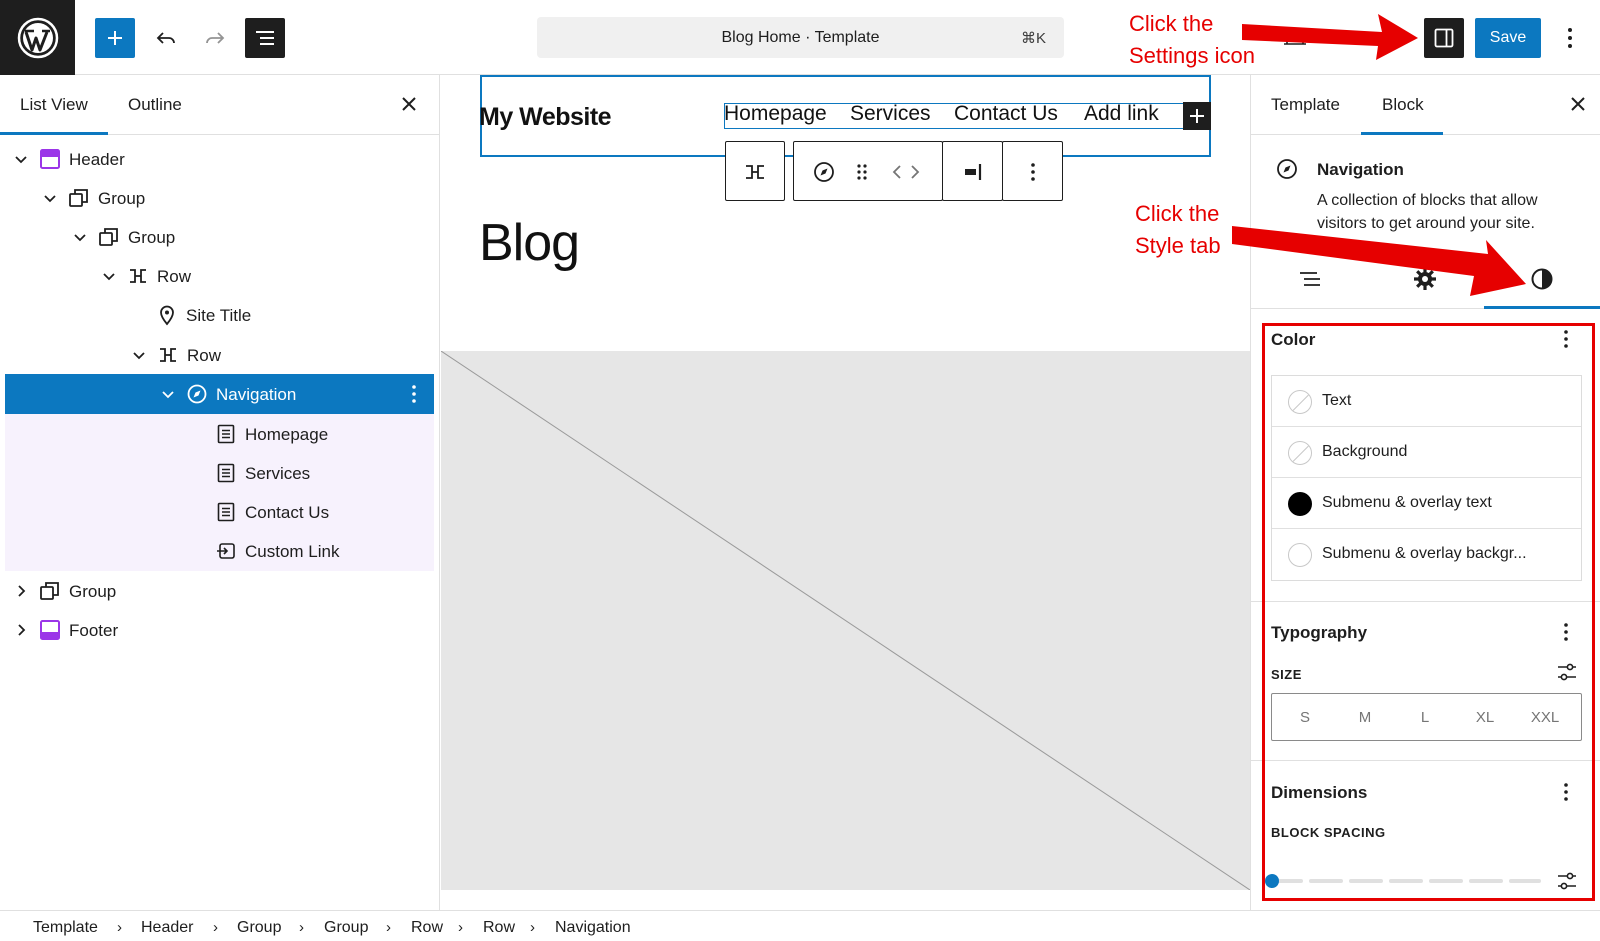 The width and height of the screenshot is (1600, 941). Describe the element at coordinates (22, 630) in the screenshot. I see `chevron-right-icon` at that location.